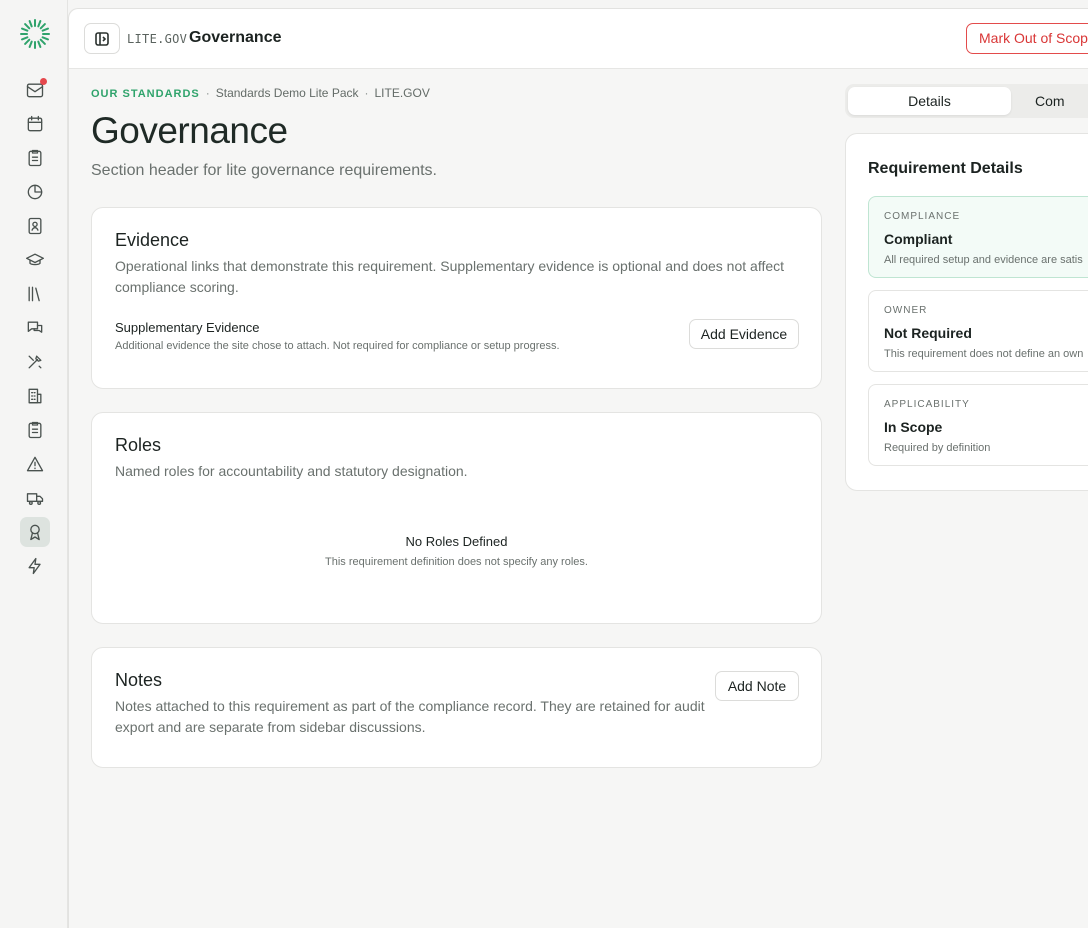  What do you see at coordinates (187, 327) in the screenshot?
I see `supplementary-evidence-title: Supplementary Evidence` at bounding box center [187, 327].